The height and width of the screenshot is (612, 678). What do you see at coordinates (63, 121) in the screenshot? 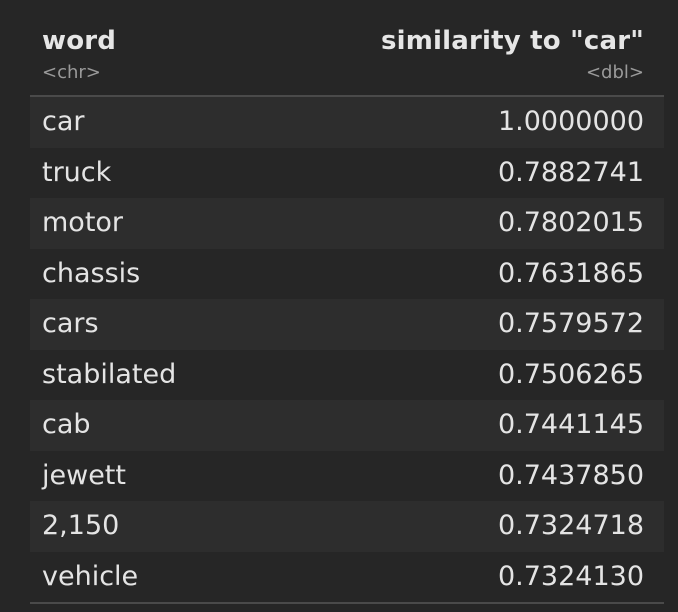
I see `word-cell: car` at bounding box center [63, 121].